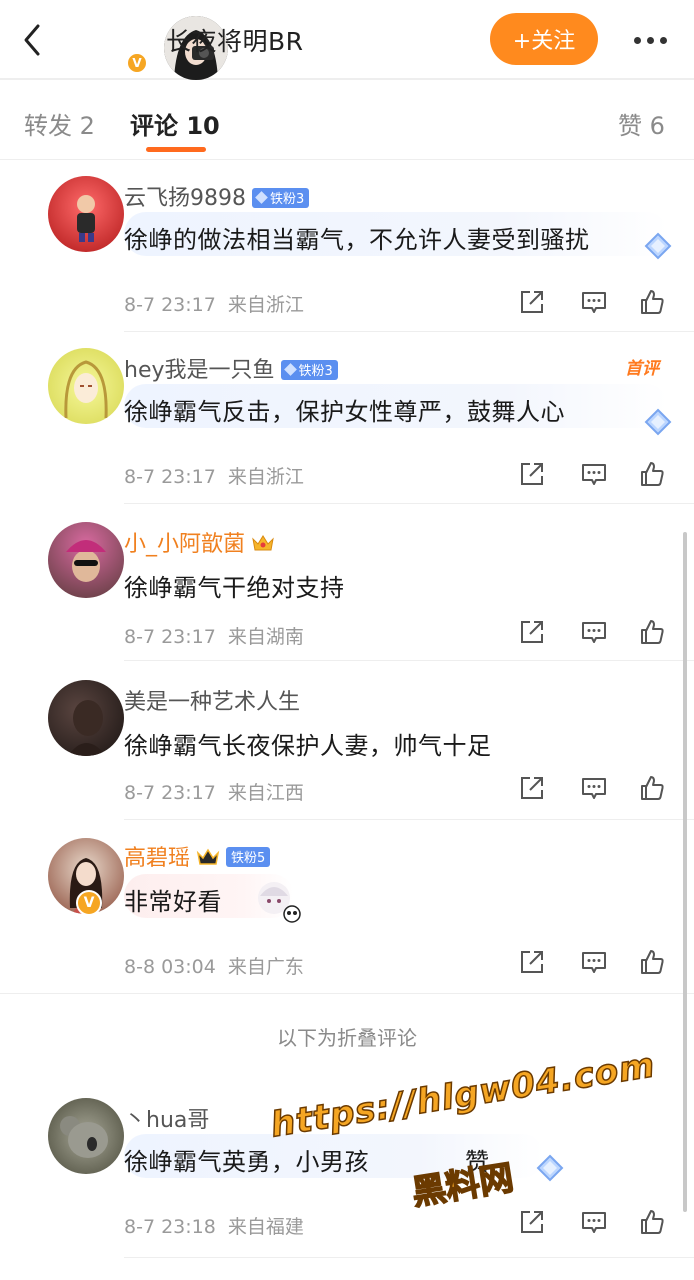 This screenshot has width=694, height=1280. Describe the element at coordinates (89, 903) in the screenshot. I see `verified-badge: V` at that location.